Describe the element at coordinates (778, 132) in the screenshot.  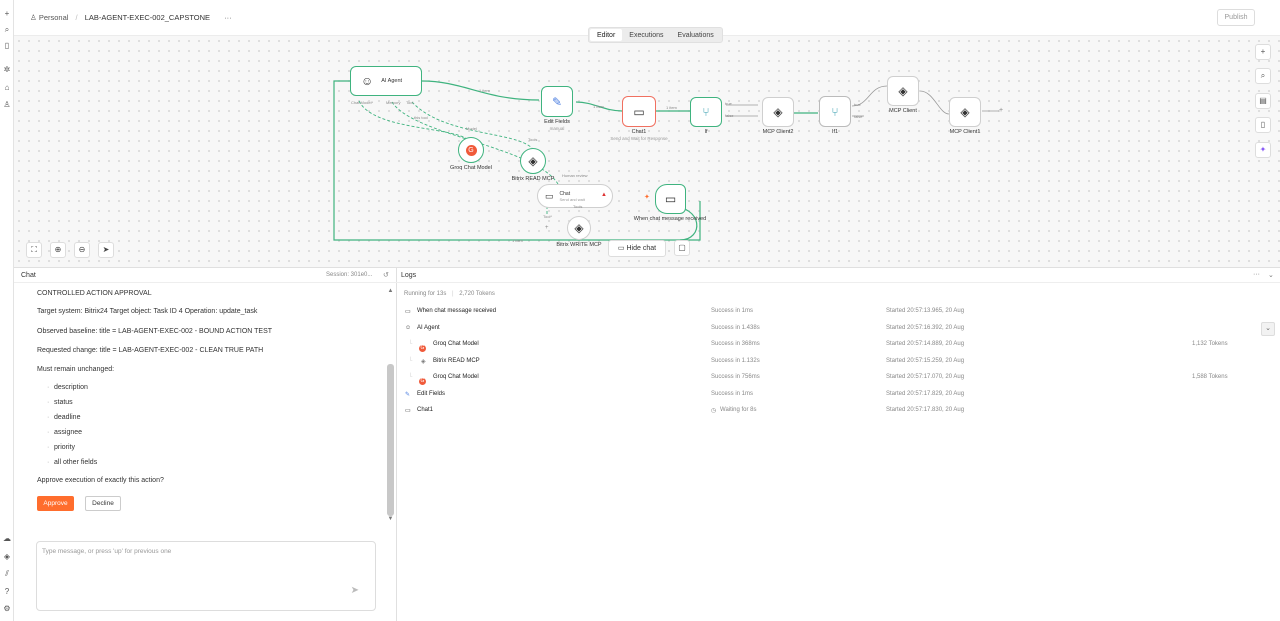
I see `mcp-client2-label: MCP Client2` at that location.